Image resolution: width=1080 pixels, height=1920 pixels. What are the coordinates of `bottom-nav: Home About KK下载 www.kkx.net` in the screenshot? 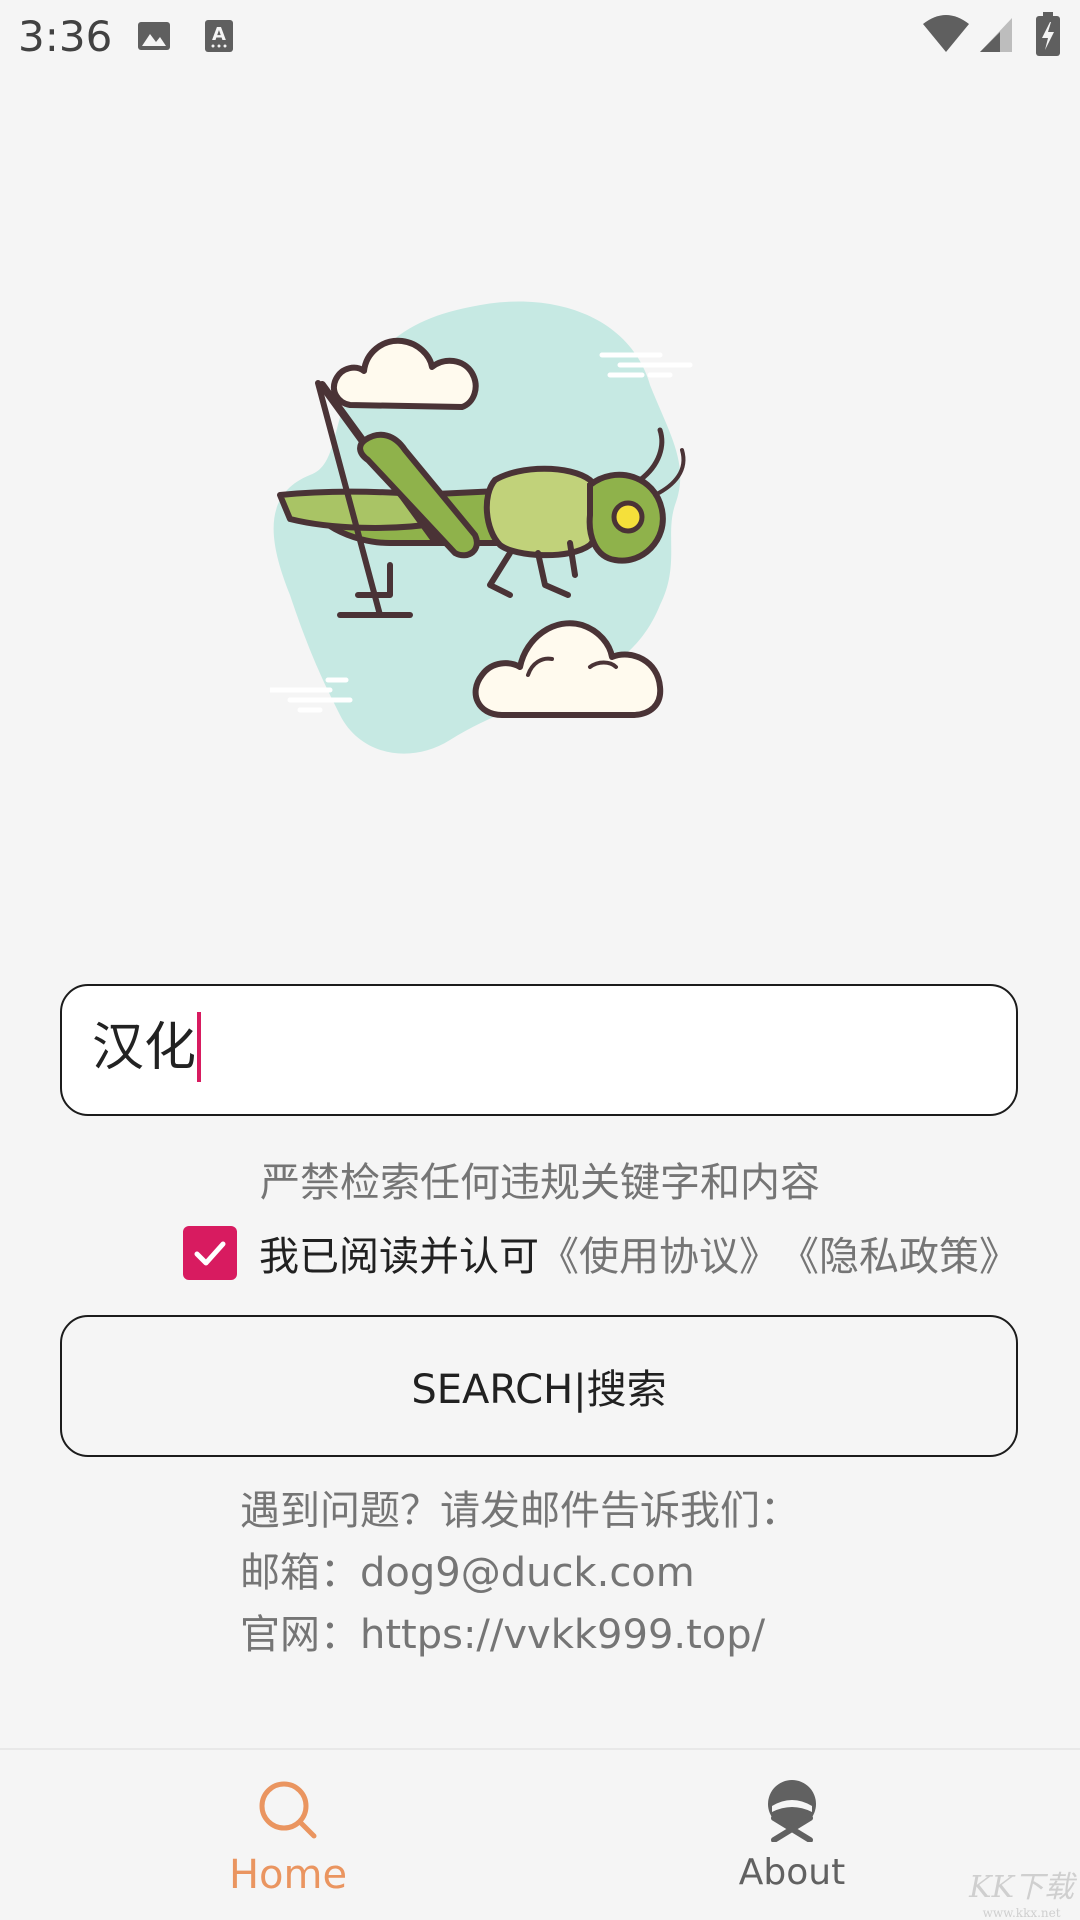 It's located at (540, 1834).